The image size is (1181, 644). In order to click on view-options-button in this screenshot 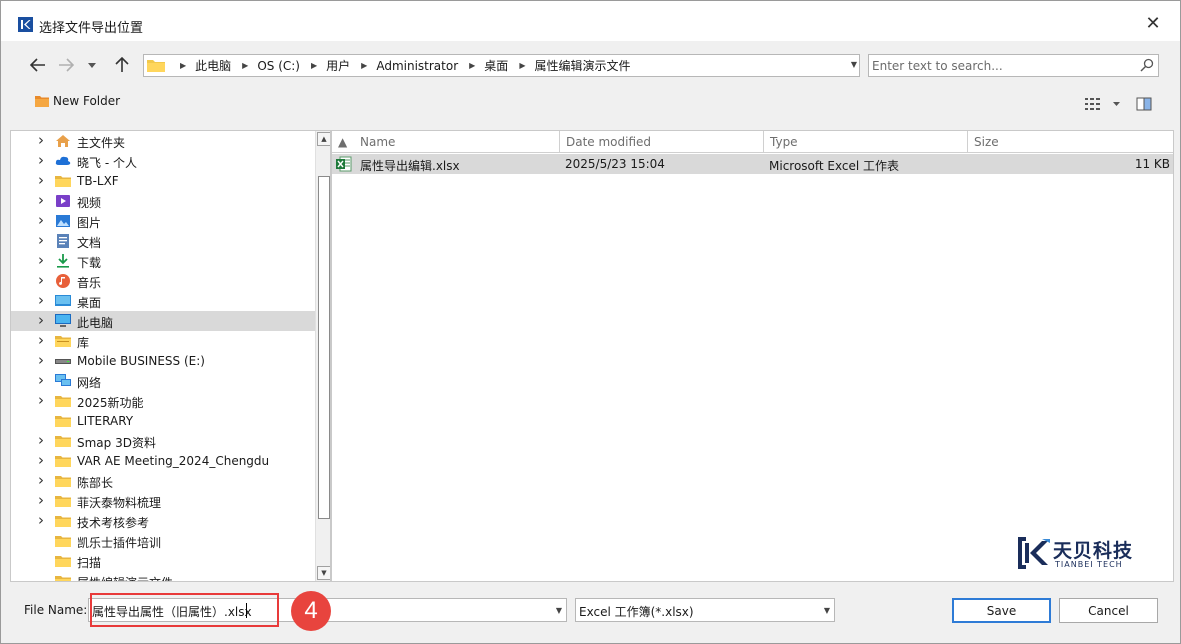, I will do `click(1103, 104)`.